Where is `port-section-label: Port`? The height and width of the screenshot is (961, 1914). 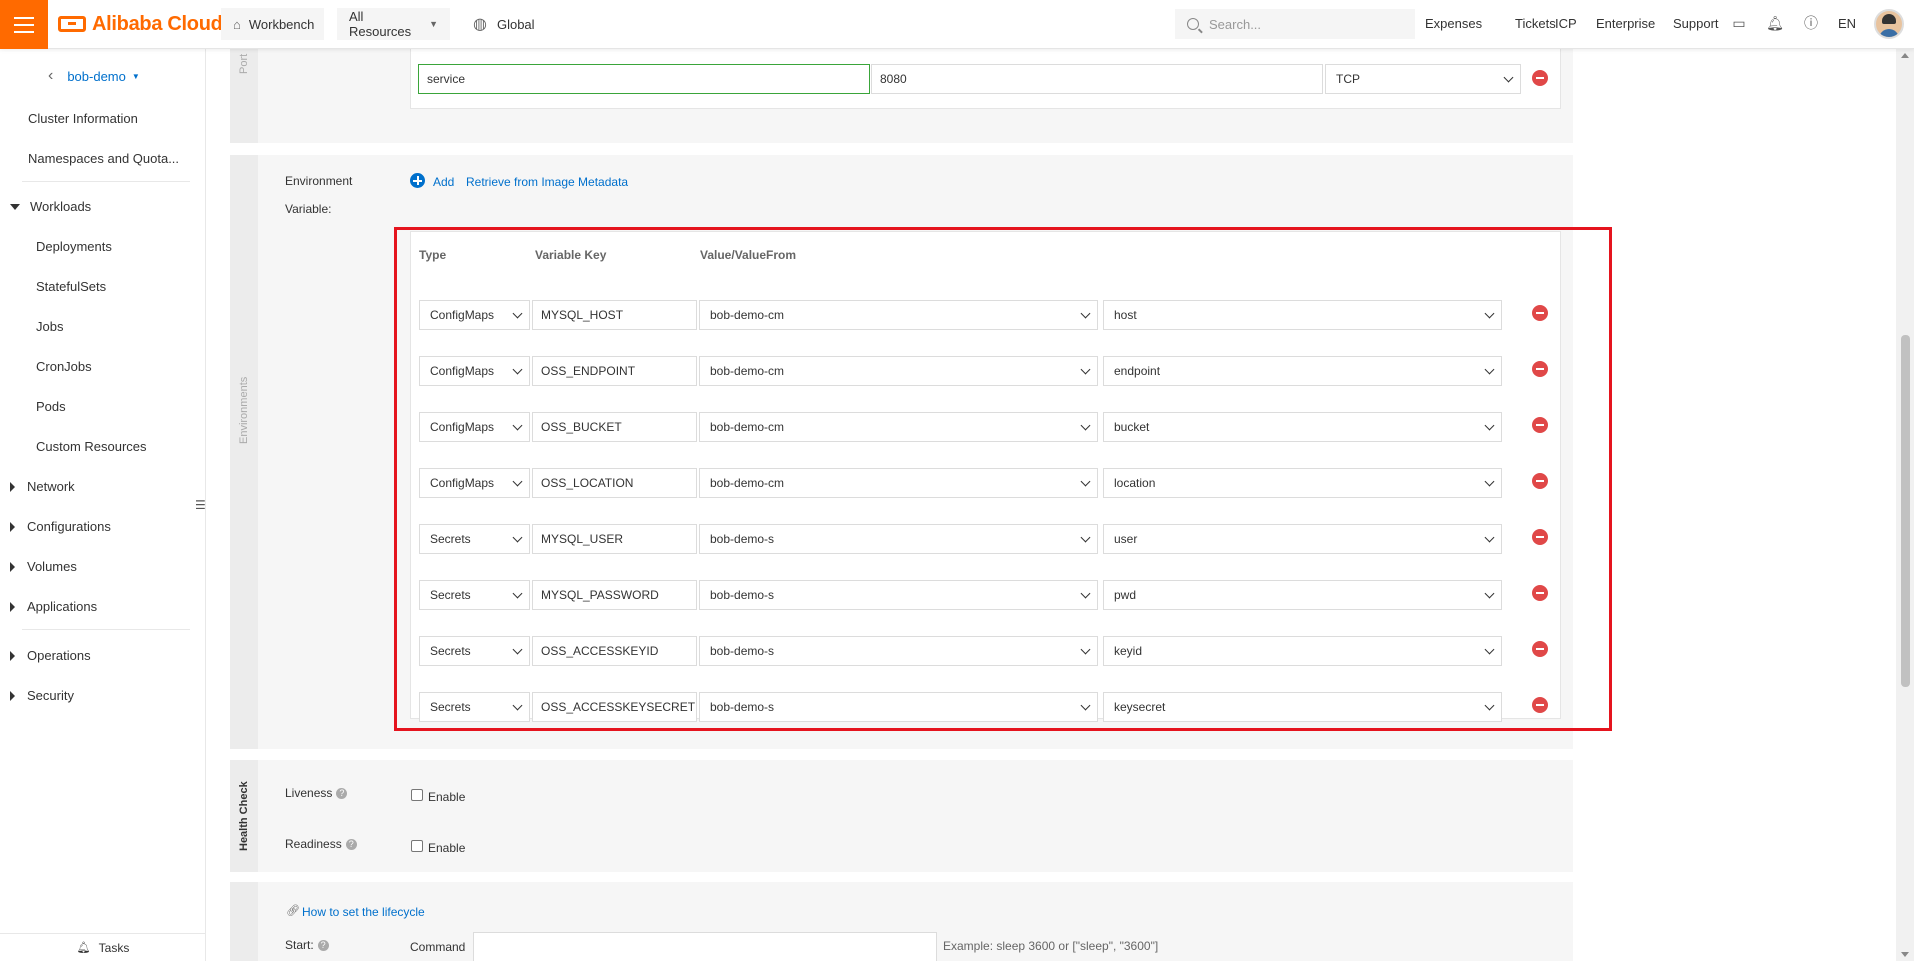
port-section-label: Port is located at coordinates (244, 64).